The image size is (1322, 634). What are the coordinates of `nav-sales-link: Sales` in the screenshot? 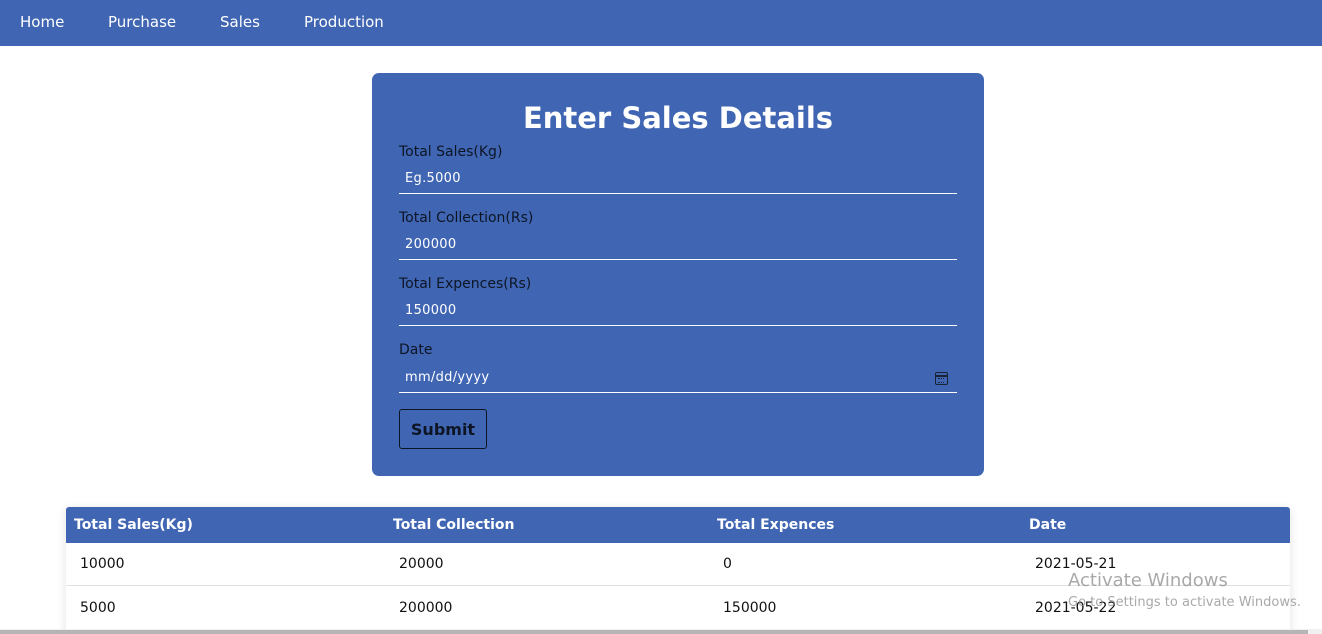 It's located at (240, 22).